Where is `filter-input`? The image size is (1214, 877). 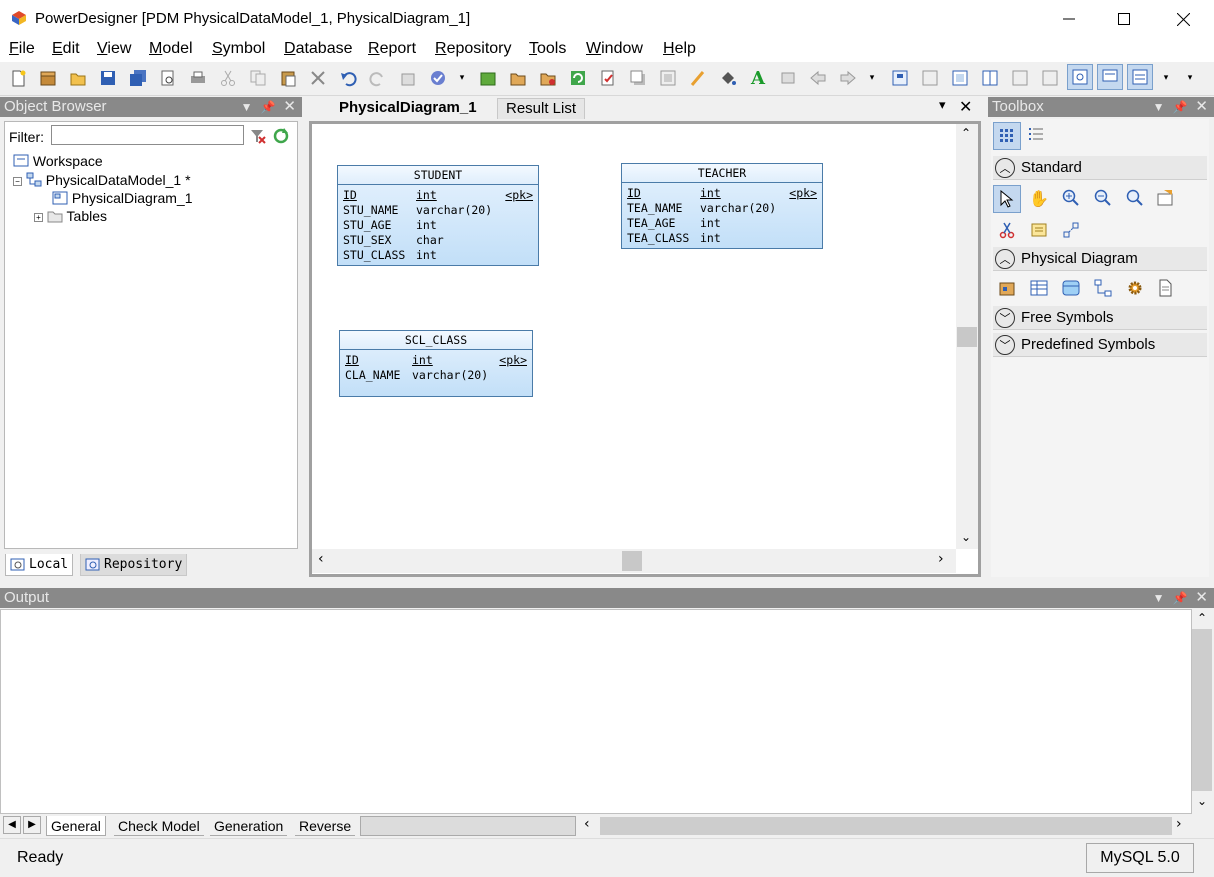 filter-input is located at coordinates (147, 135).